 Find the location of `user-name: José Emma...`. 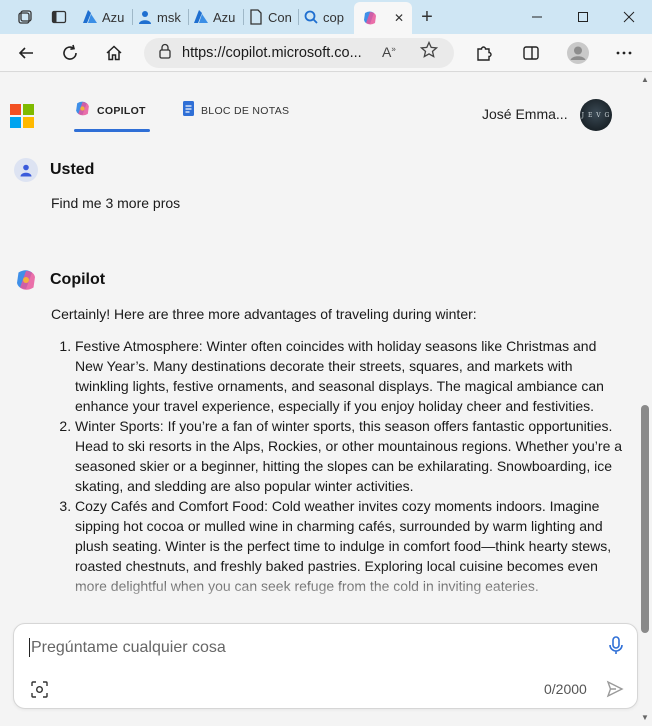

user-name: José Emma... is located at coordinates (525, 114).